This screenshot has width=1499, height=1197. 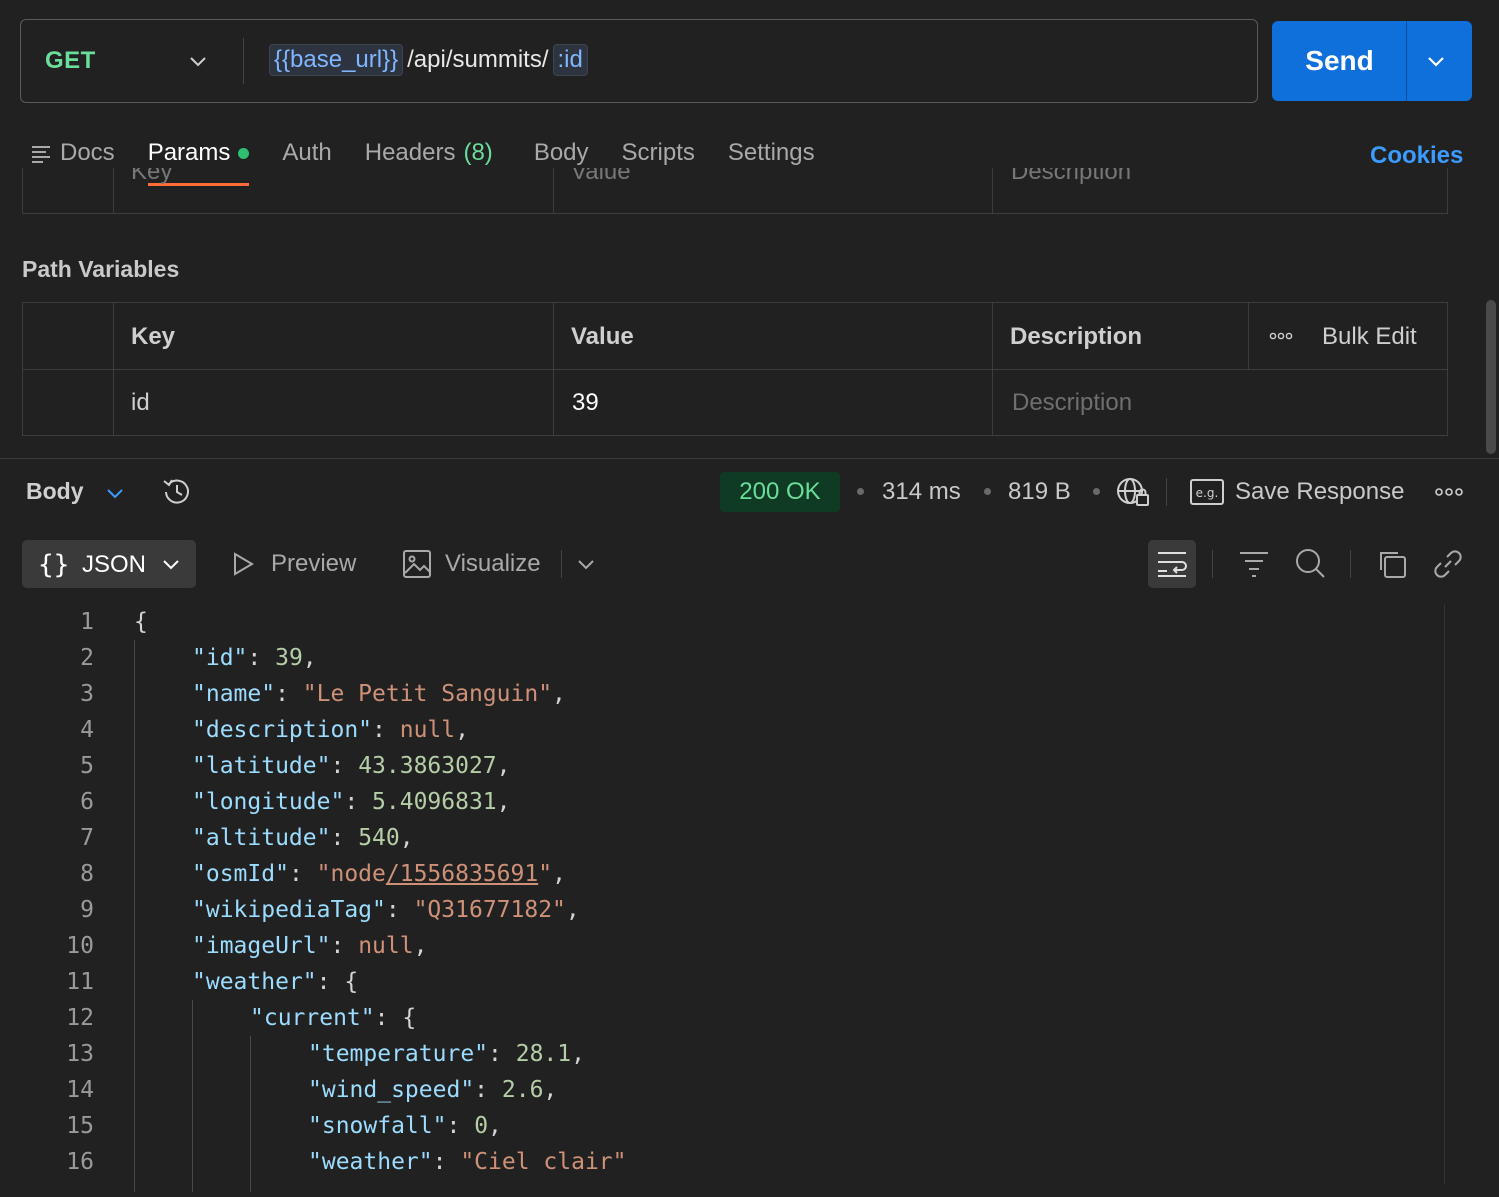 What do you see at coordinates (410, 152) in the screenshot?
I see `tab-headers-label: Headers` at bounding box center [410, 152].